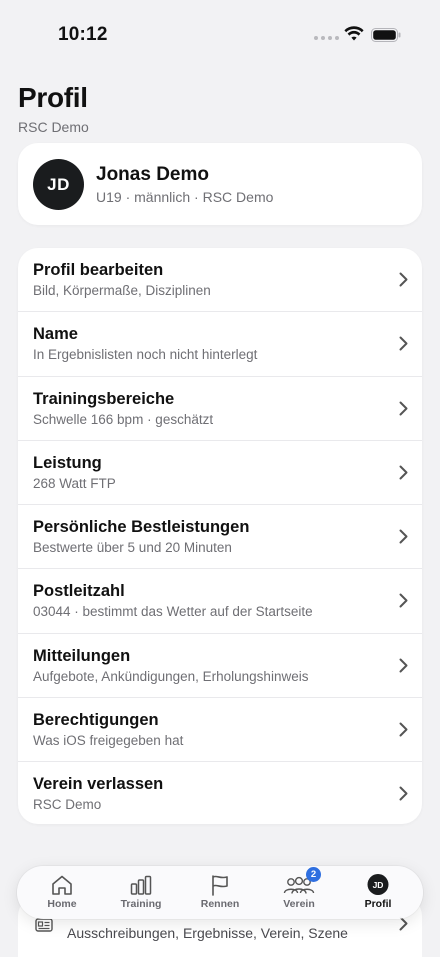 The image size is (440, 957). What do you see at coordinates (74, 483) in the screenshot?
I see `row-subtitle: 268 Watt FTP` at bounding box center [74, 483].